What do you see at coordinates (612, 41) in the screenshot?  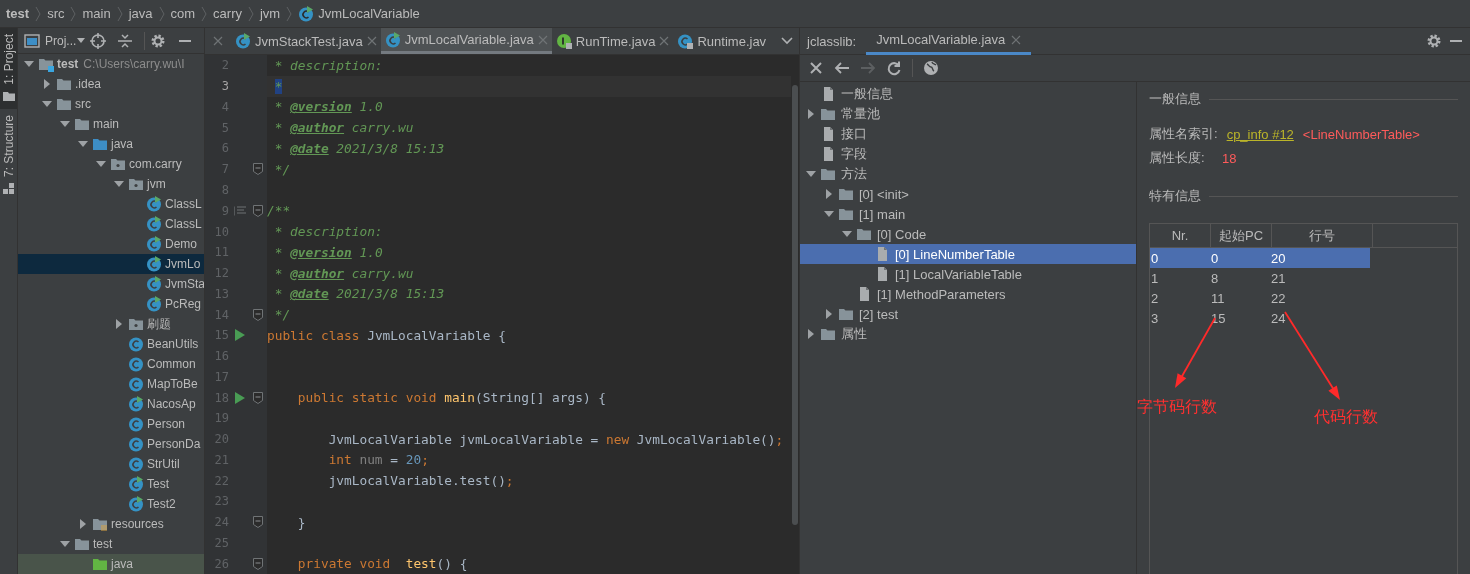 I see `editor-tab: RunTime.java` at bounding box center [612, 41].